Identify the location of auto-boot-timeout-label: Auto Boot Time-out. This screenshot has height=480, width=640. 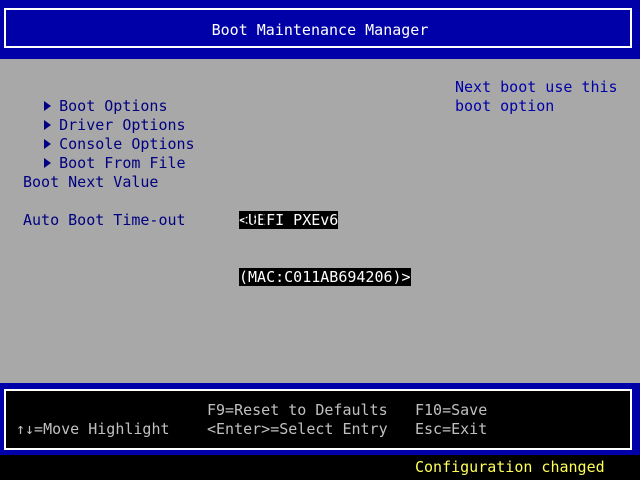
(104, 220).